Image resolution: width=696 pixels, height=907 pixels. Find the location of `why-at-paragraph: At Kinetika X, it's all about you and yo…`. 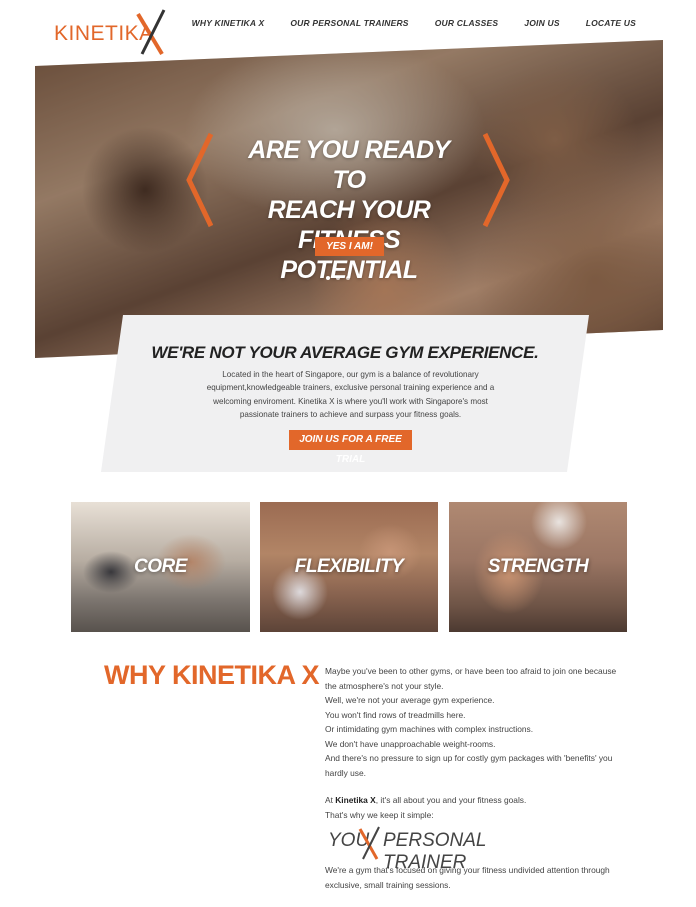

why-at-paragraph: At Kinetika X, it's all about you and yo… is located at coordinates (425, 807).